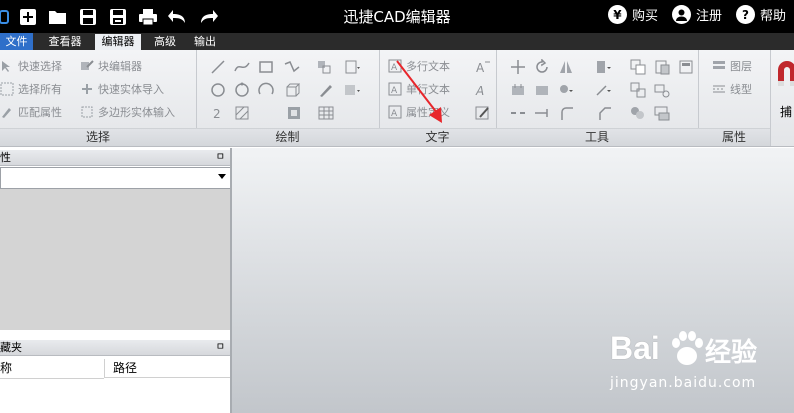 The height and width of the screenshot is (413, 794). I want to click on text-edit-icon: A, so click(483, 90).